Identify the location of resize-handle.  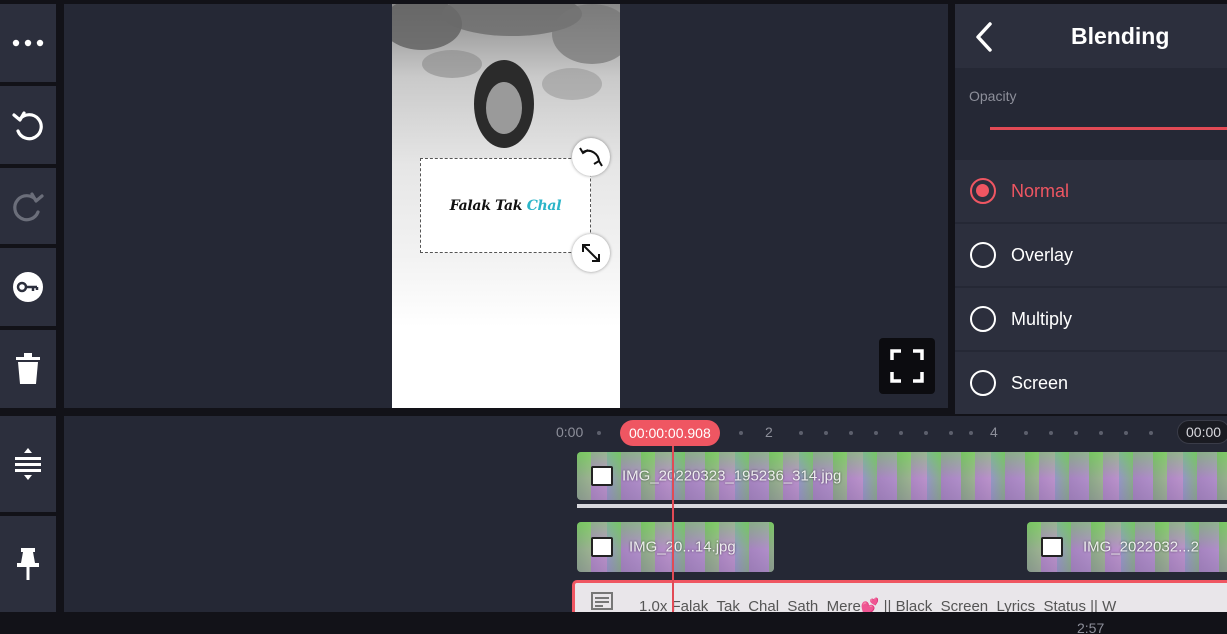
(591, 253).